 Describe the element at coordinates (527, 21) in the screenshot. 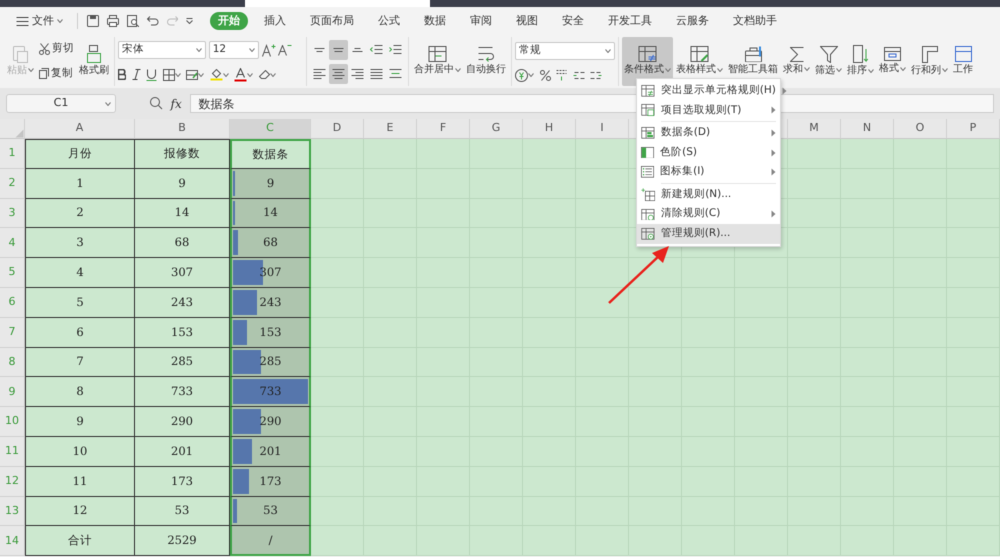

I see `menu-tab: 视图` at that location.